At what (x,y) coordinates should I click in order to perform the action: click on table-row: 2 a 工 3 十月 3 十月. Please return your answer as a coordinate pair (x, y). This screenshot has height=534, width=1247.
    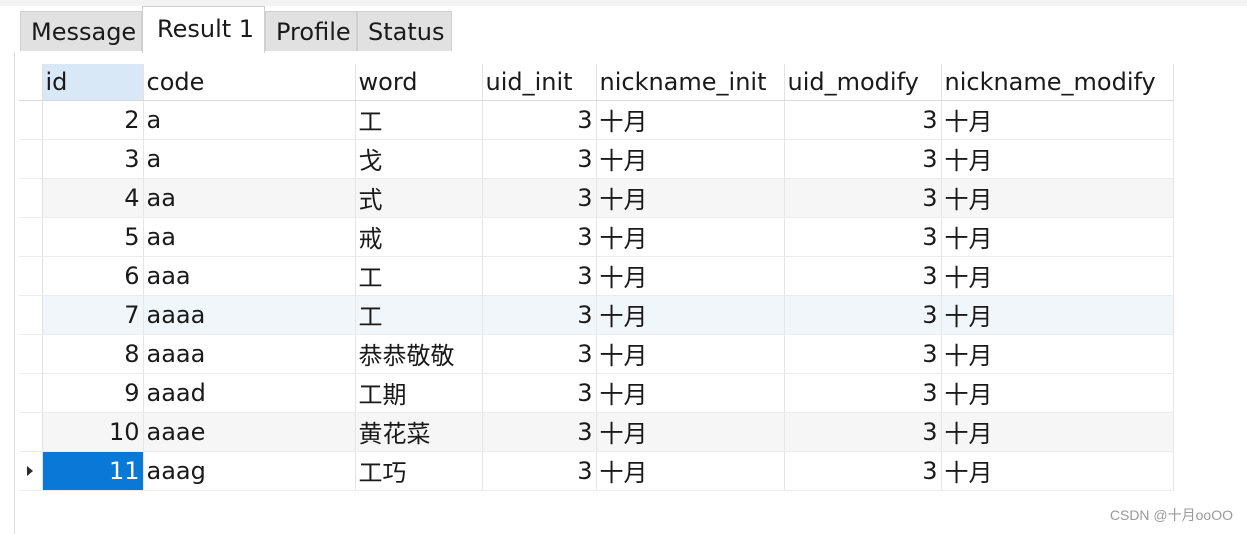
    Looking at the image, I should click on (596, 120).